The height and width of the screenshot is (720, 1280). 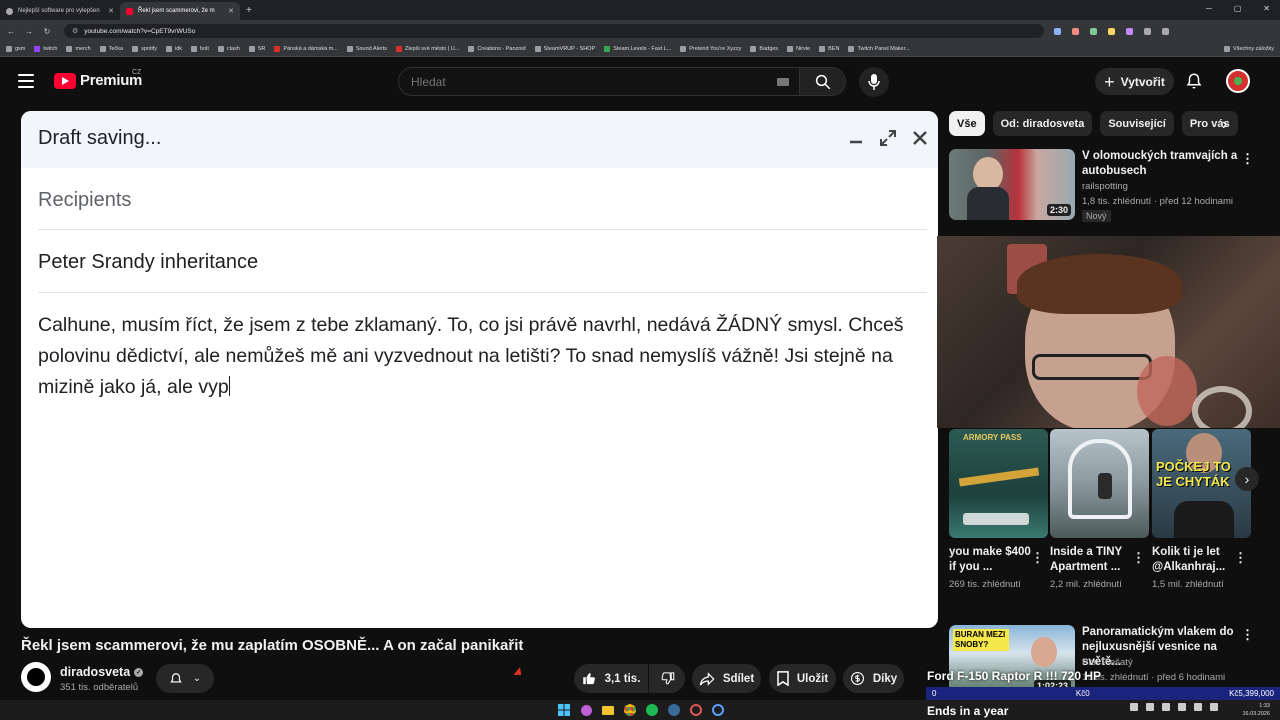 I want to click on minimize-window-icon: ─, so click(x=1209, y=8).